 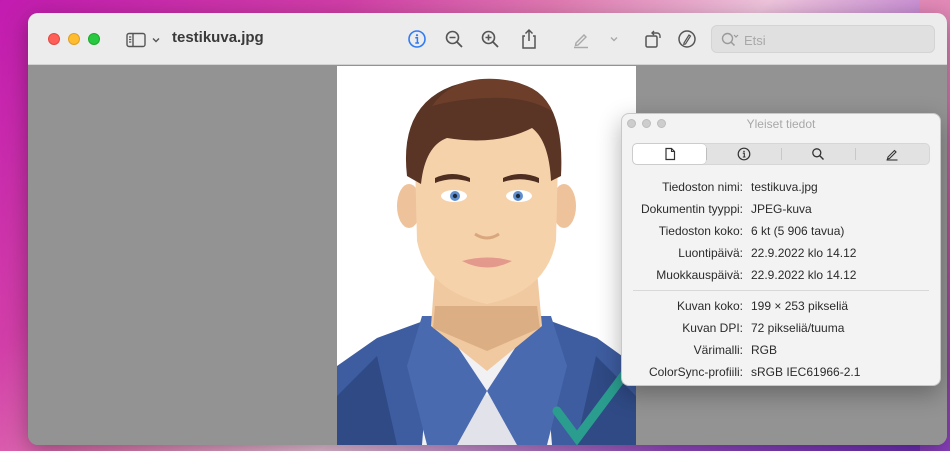 I want to click on info-row-created: Luontipäivä: 22.9.2022 klo 14.12, so click(x=781, y=253).